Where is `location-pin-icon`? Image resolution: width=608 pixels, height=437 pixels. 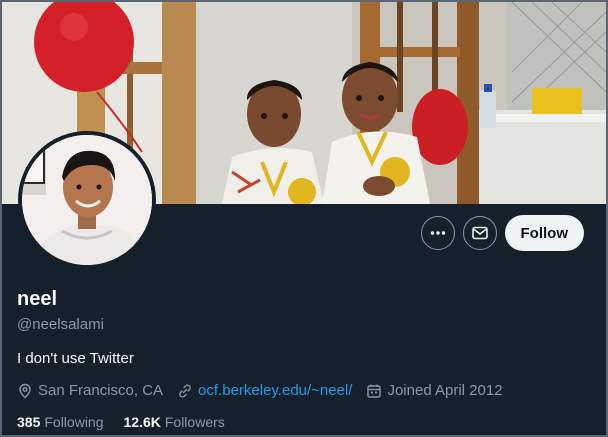 location-pin-icon is located at coordinates (25, 390).